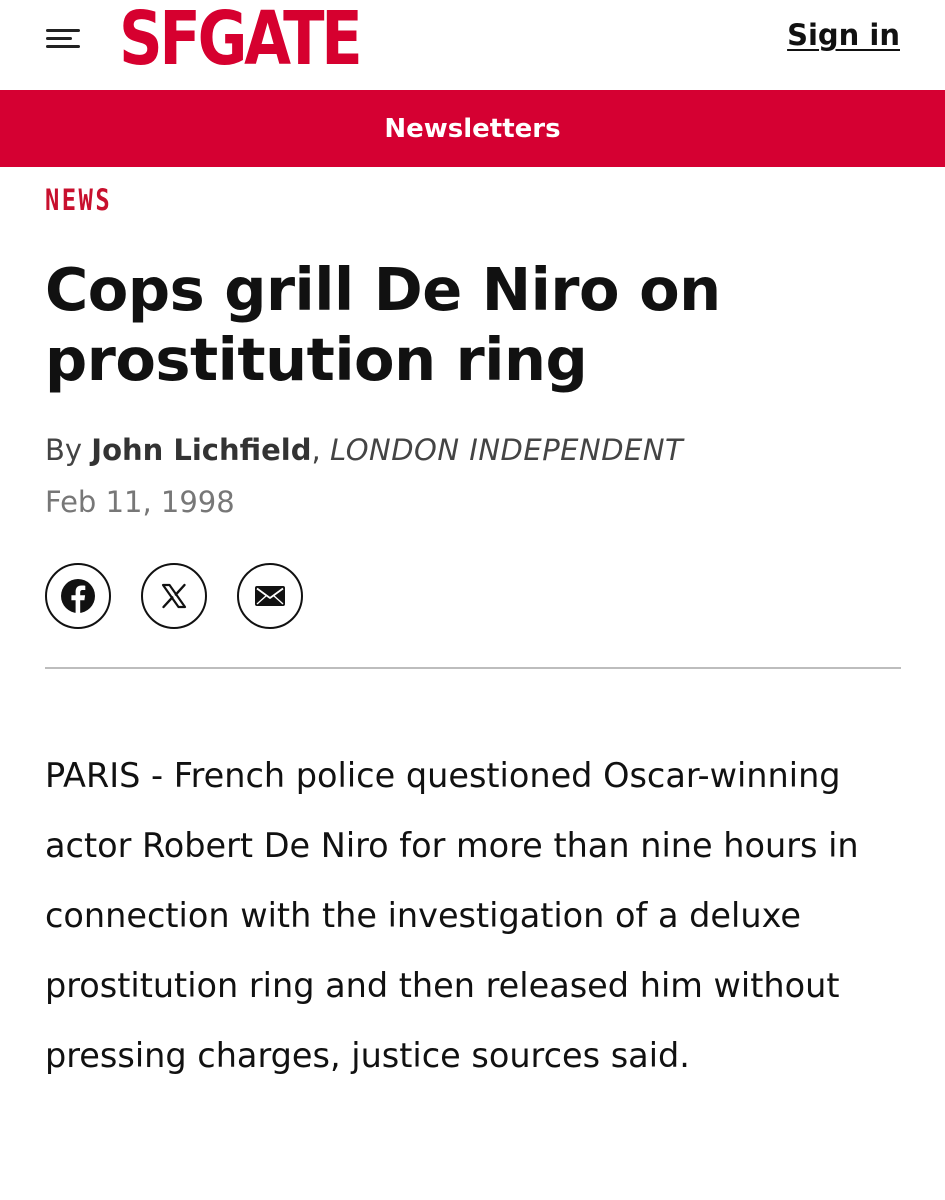  What do you see at coordinates (843, 35) in the screenshot?
I see `sign-in-link: Sign in` at bounding box center [843, 35].